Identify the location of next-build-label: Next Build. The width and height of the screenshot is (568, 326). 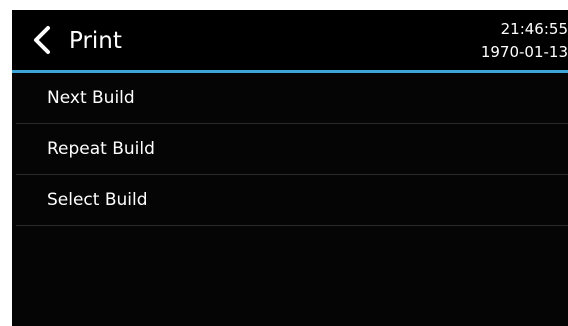
(91, 98).